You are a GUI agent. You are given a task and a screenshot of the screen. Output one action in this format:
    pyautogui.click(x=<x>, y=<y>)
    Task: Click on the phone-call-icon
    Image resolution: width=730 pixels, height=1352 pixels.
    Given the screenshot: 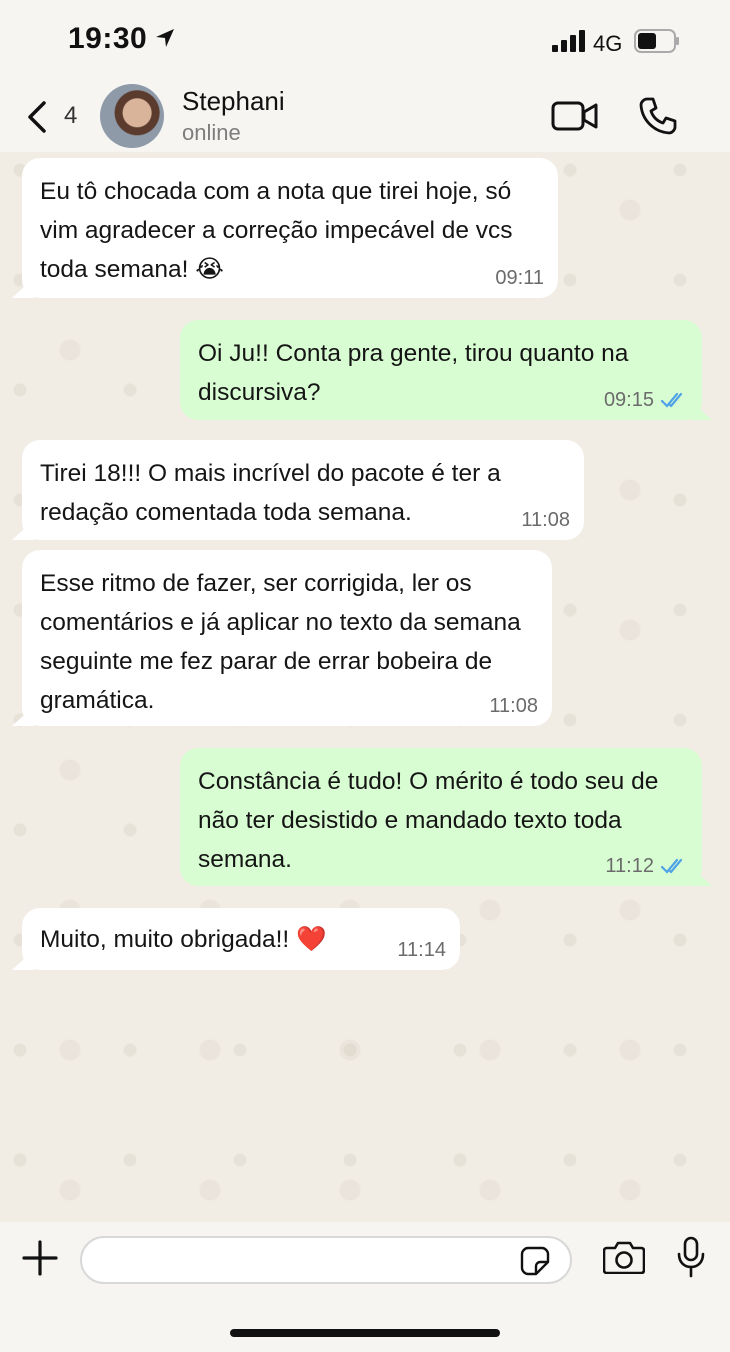 What is the action you would take?
    pyautogui.click(x=658, y=116)
    